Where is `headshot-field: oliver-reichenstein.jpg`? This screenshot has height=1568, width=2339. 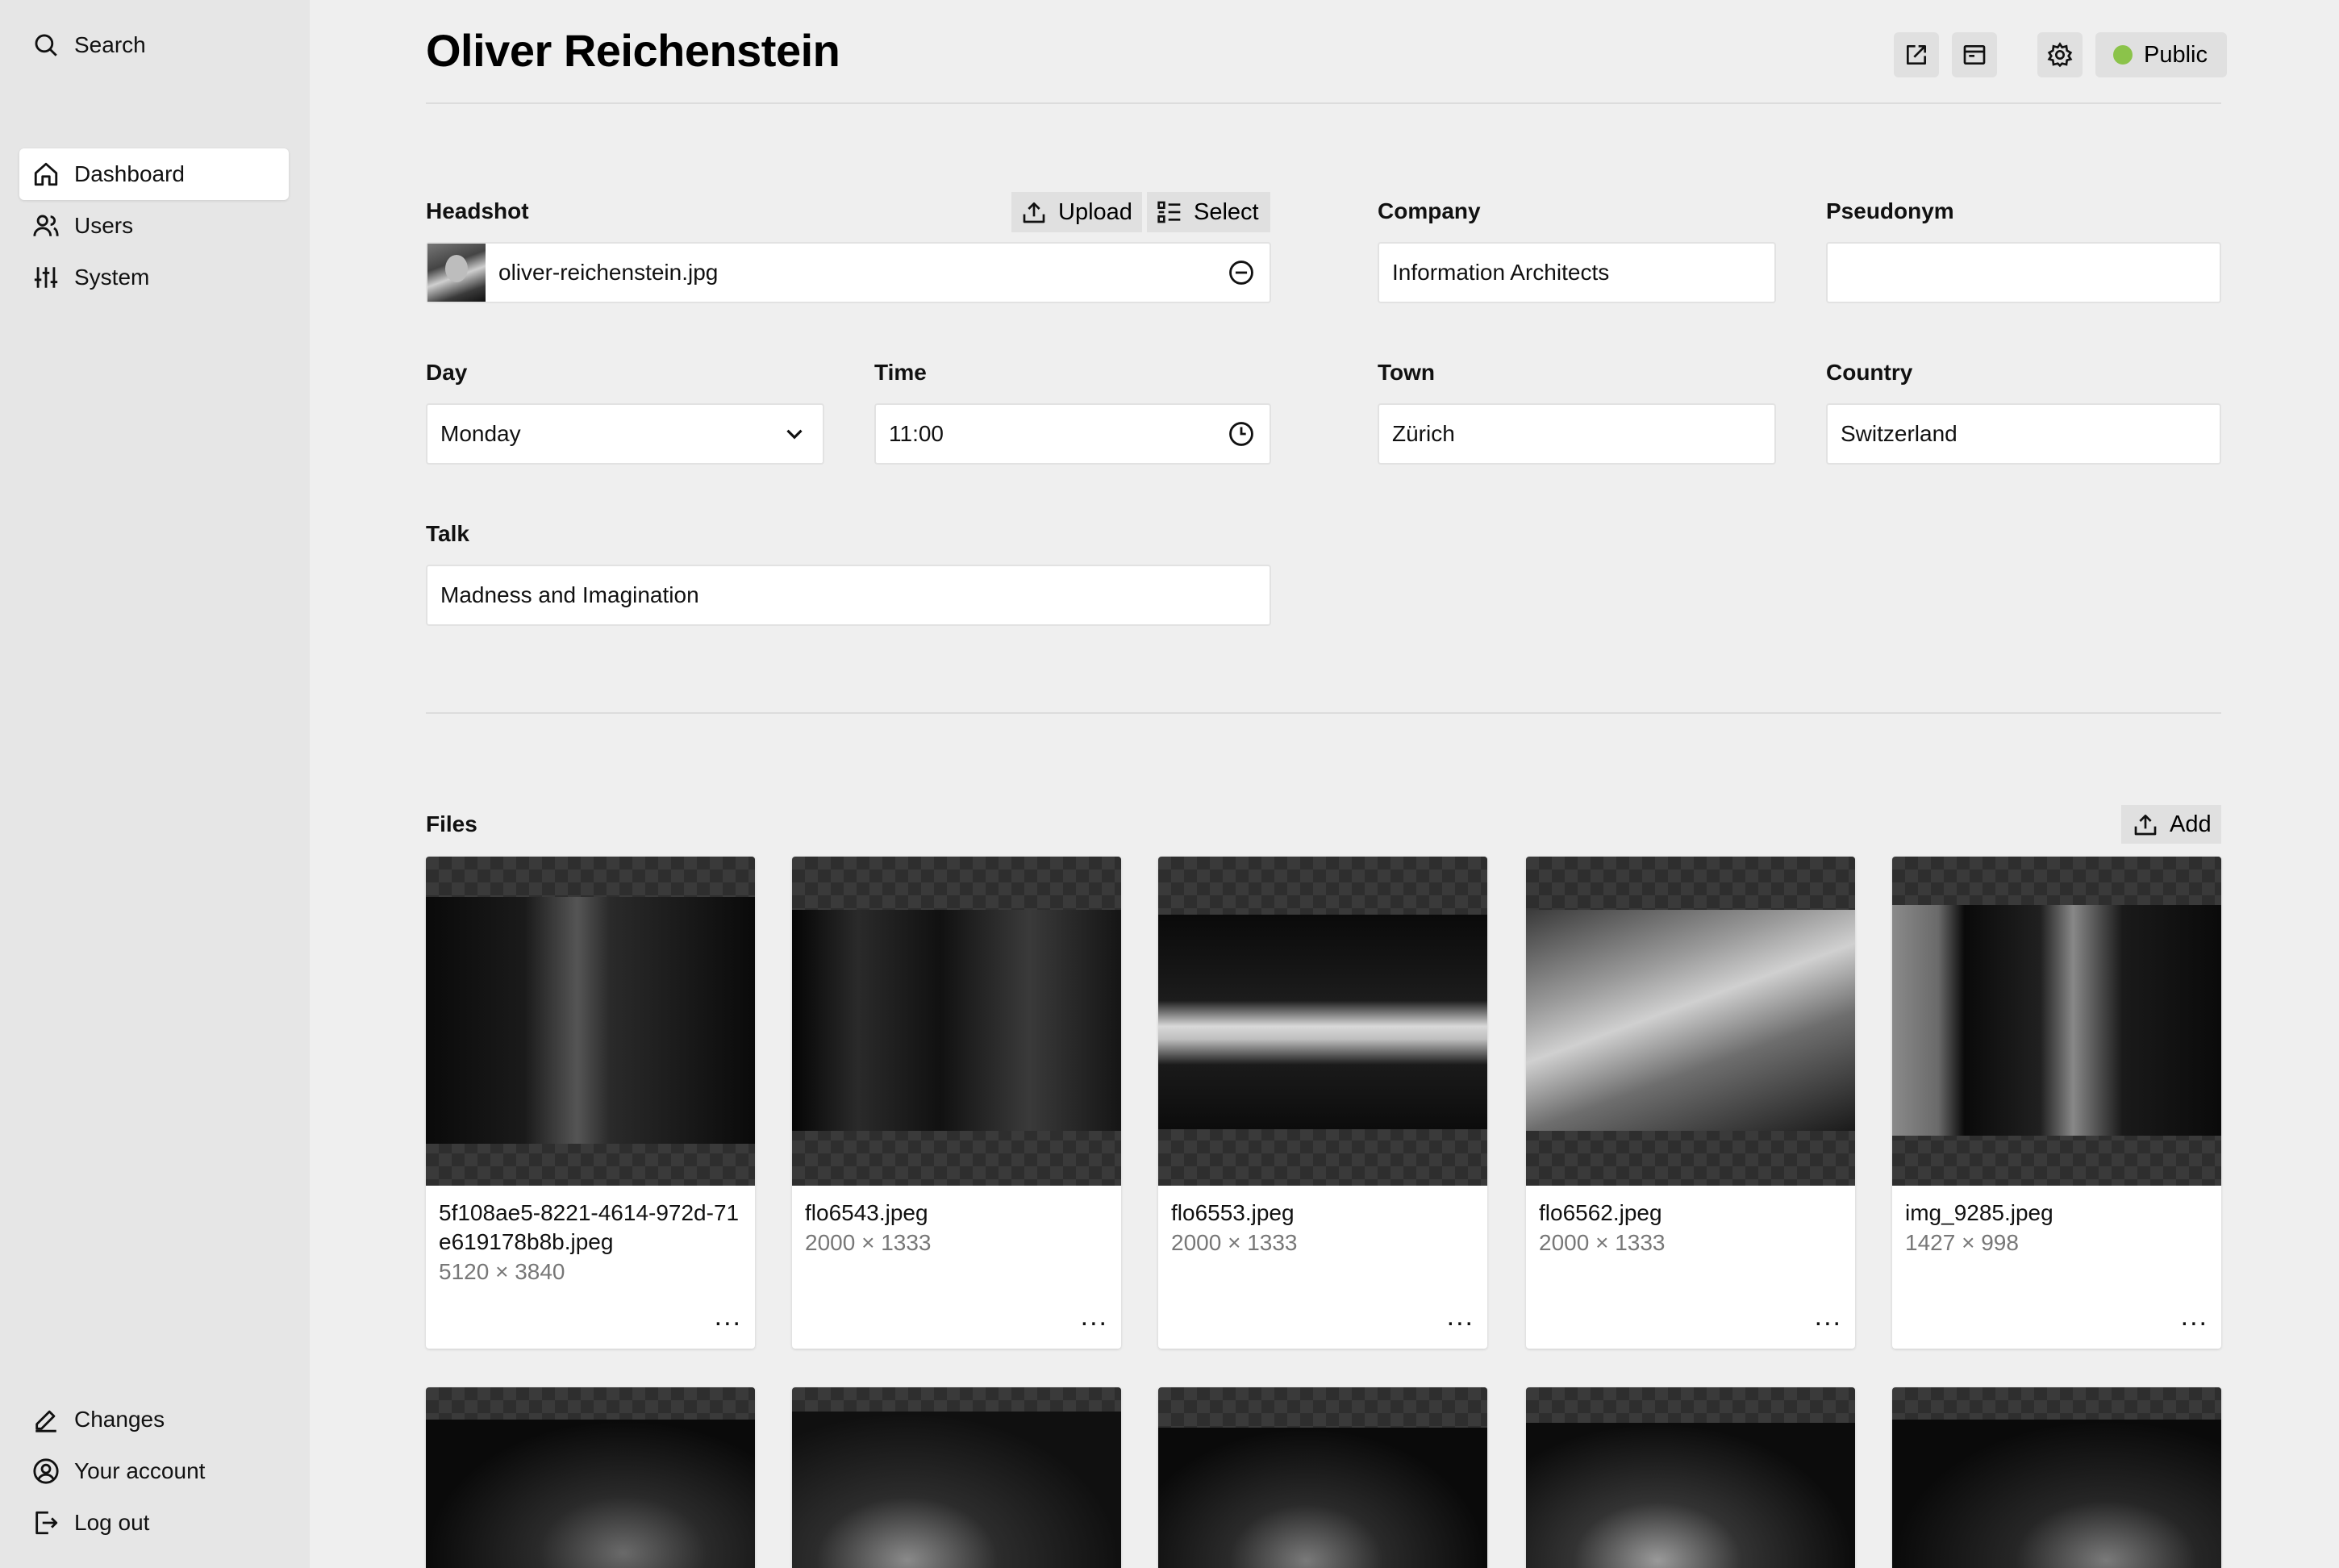
headshot-field: oliver-reichenstein.jpg is located at coordinates (849, 272).